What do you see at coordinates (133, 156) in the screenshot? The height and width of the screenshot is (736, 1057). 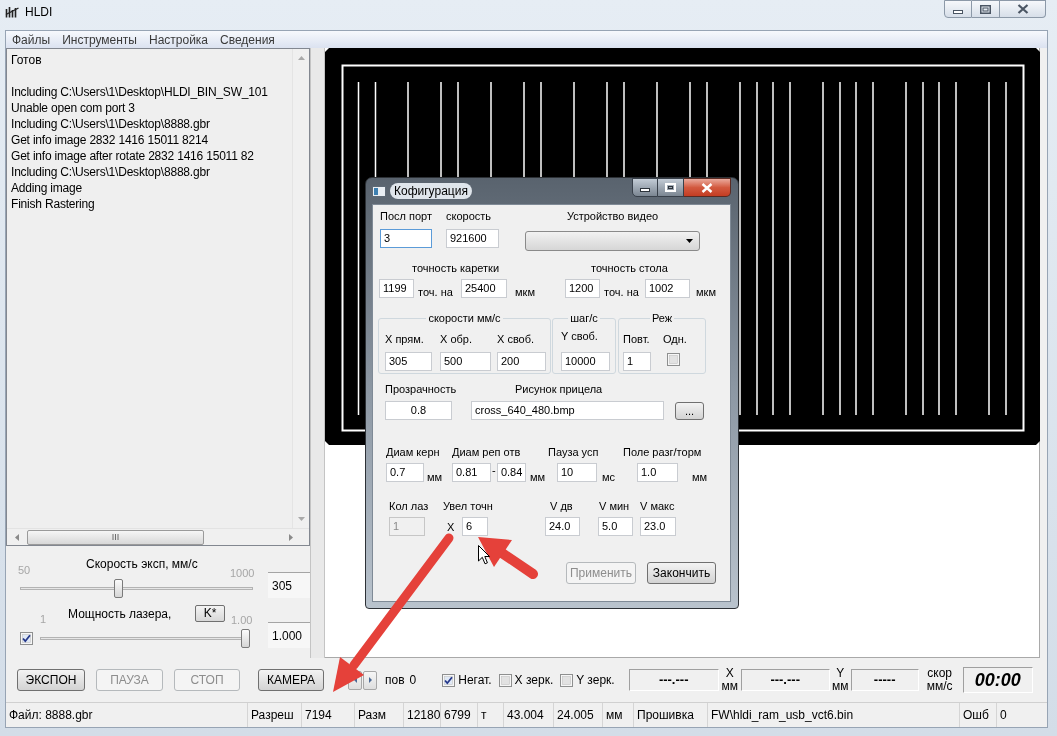 I see `log-line: Get info image after rotate 2832 1416 15011 82` at bounding box center [133, 156].